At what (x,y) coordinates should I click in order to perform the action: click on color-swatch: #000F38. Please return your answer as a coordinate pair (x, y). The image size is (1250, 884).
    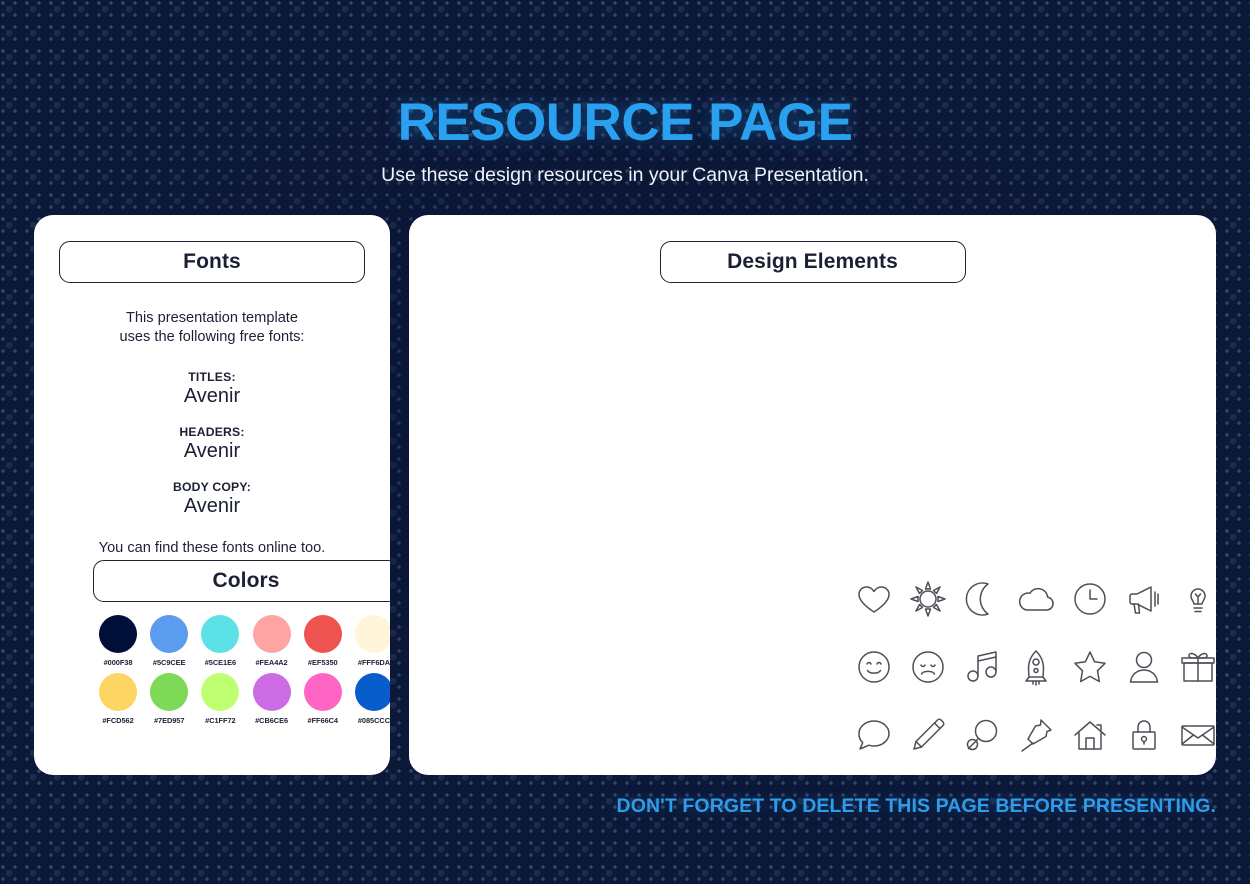
    Looking at the image, I should click on (118, 641).